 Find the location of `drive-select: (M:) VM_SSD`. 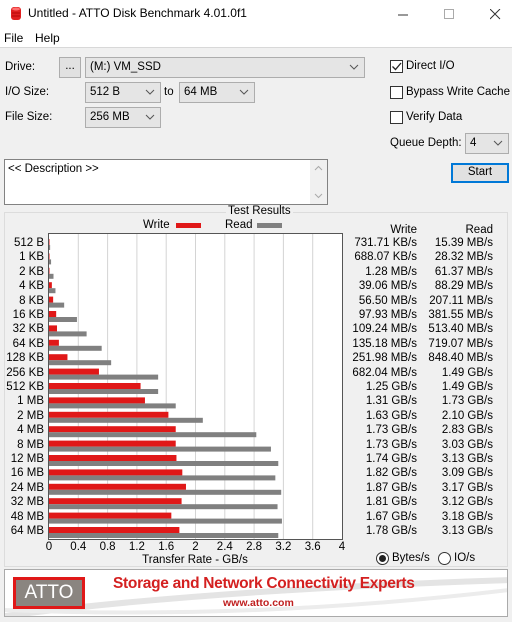

drive-select: (M:) VM_SSD is located at coordinates (225, 67).